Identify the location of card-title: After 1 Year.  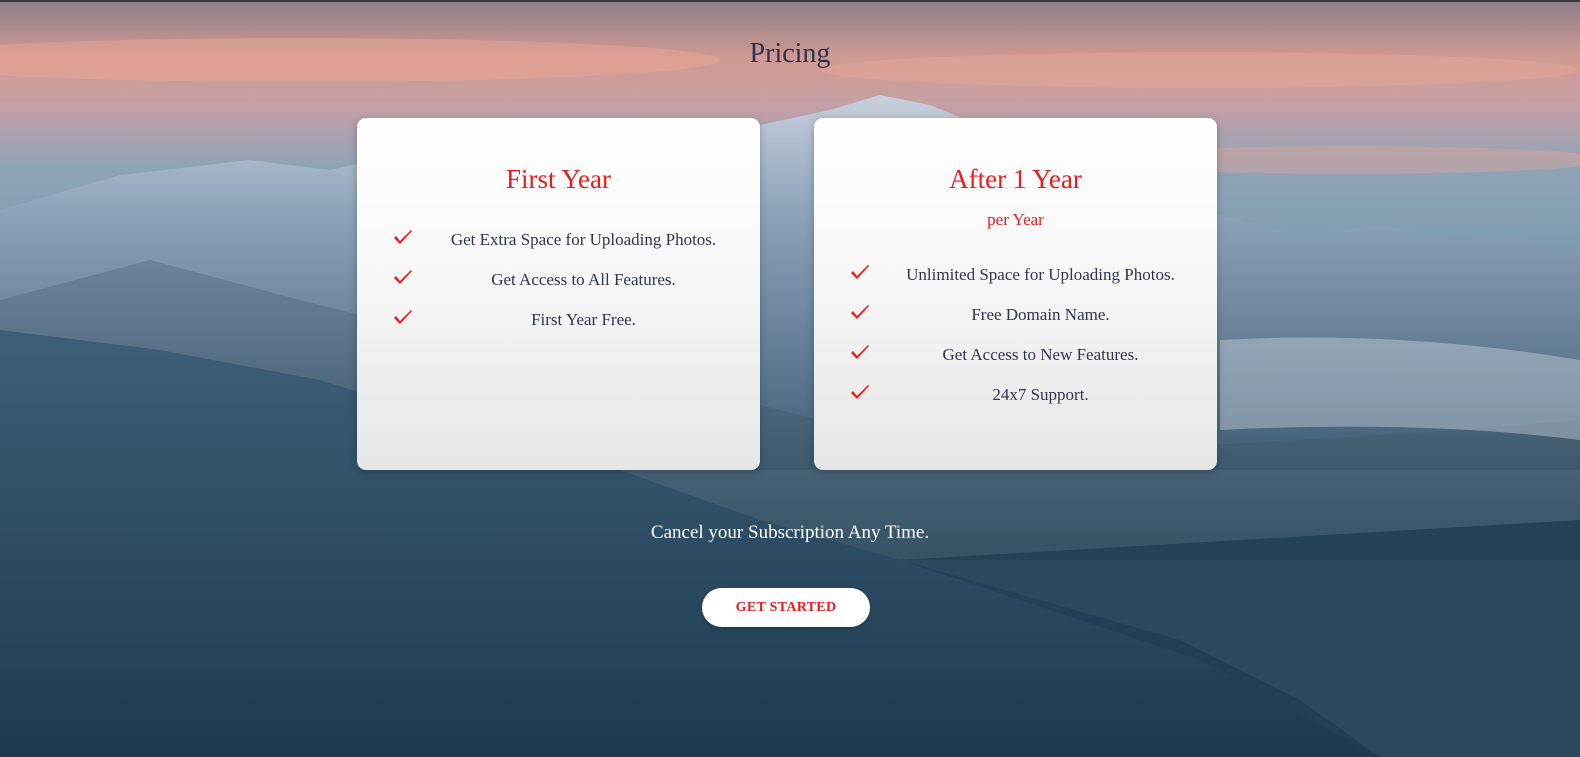
(1015, 179).